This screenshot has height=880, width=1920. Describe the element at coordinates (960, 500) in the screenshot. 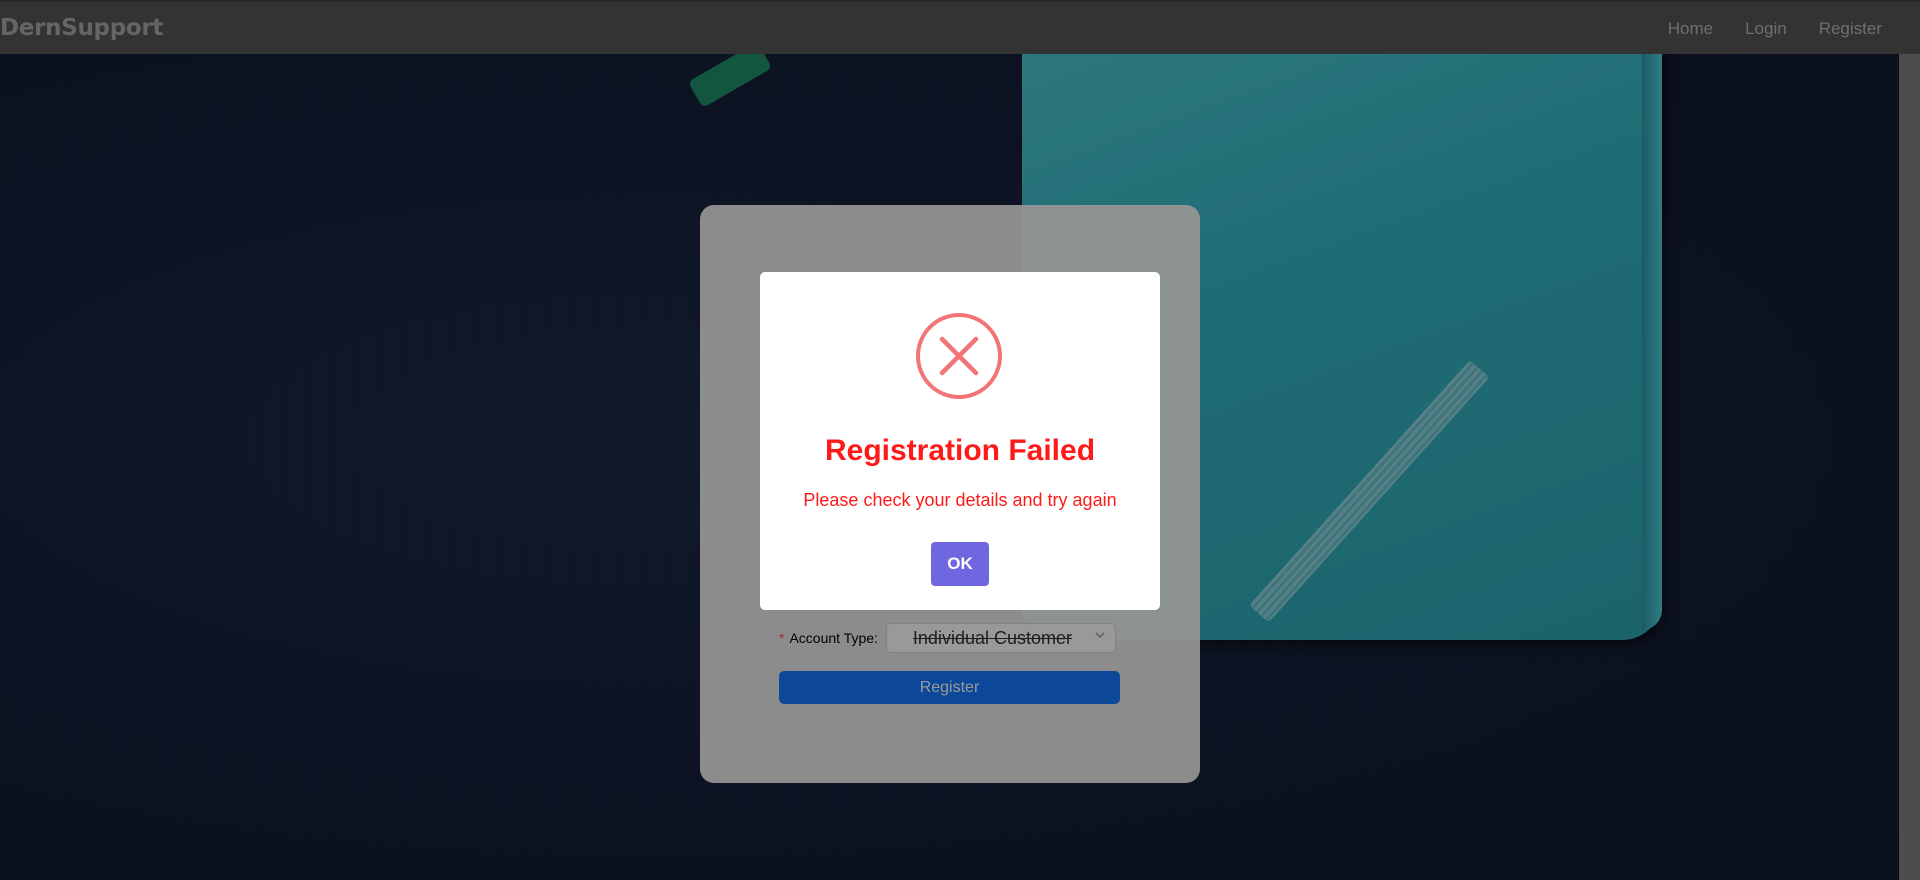

I see `dialog-message: Please check your details and try again` at that location.